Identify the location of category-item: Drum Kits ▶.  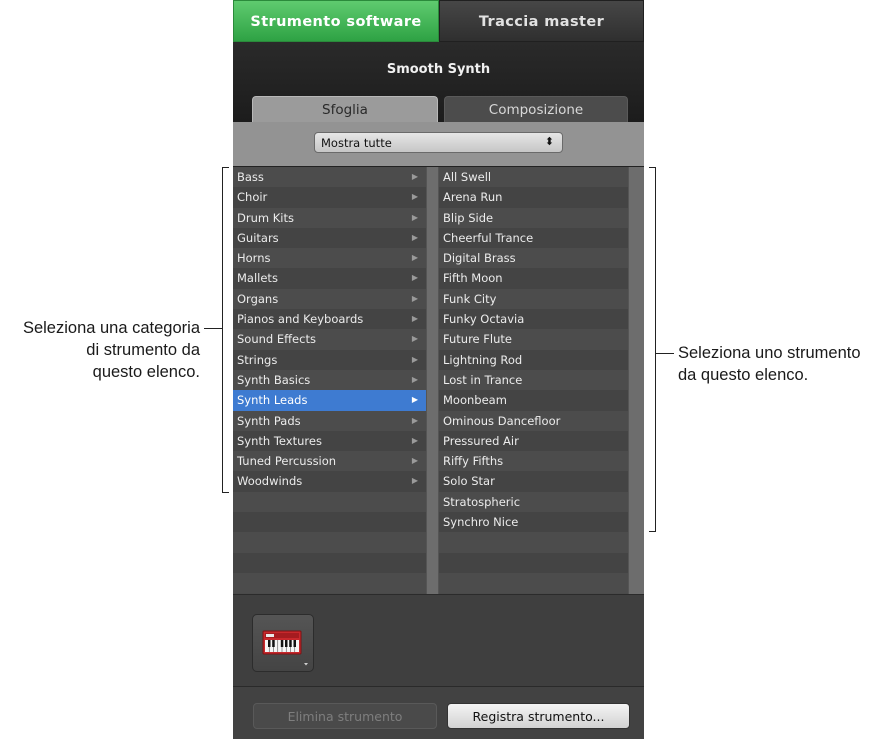
(329, 217).